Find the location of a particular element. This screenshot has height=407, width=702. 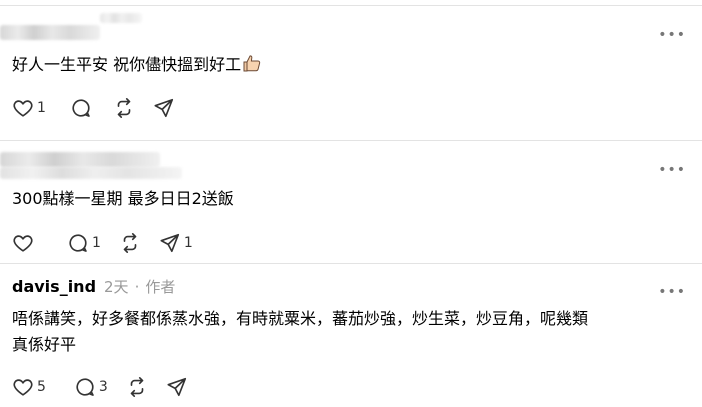

timestamp: 2天 is located at coordinates (116, 287).